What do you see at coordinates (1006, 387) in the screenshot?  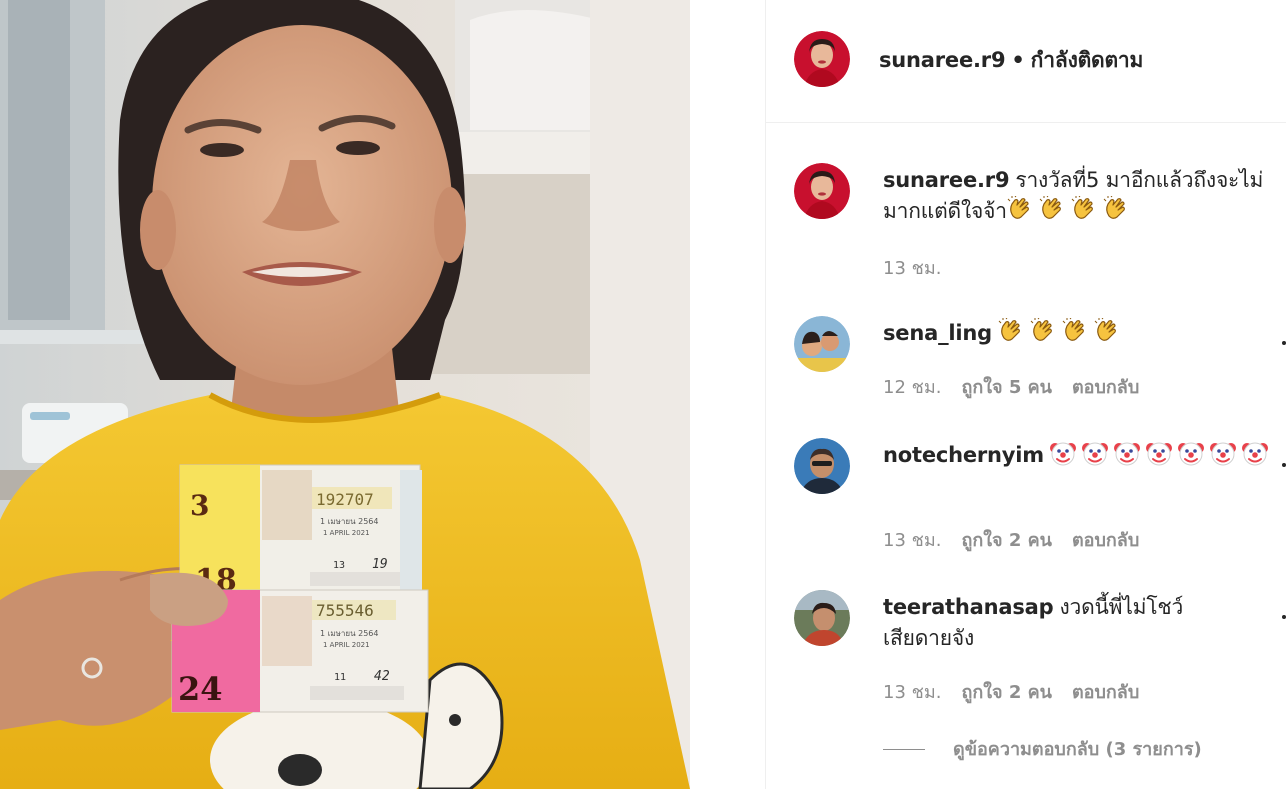 I see `comment-likes: ถูกใจ 5 คน` at bounding box center [1006, 387].